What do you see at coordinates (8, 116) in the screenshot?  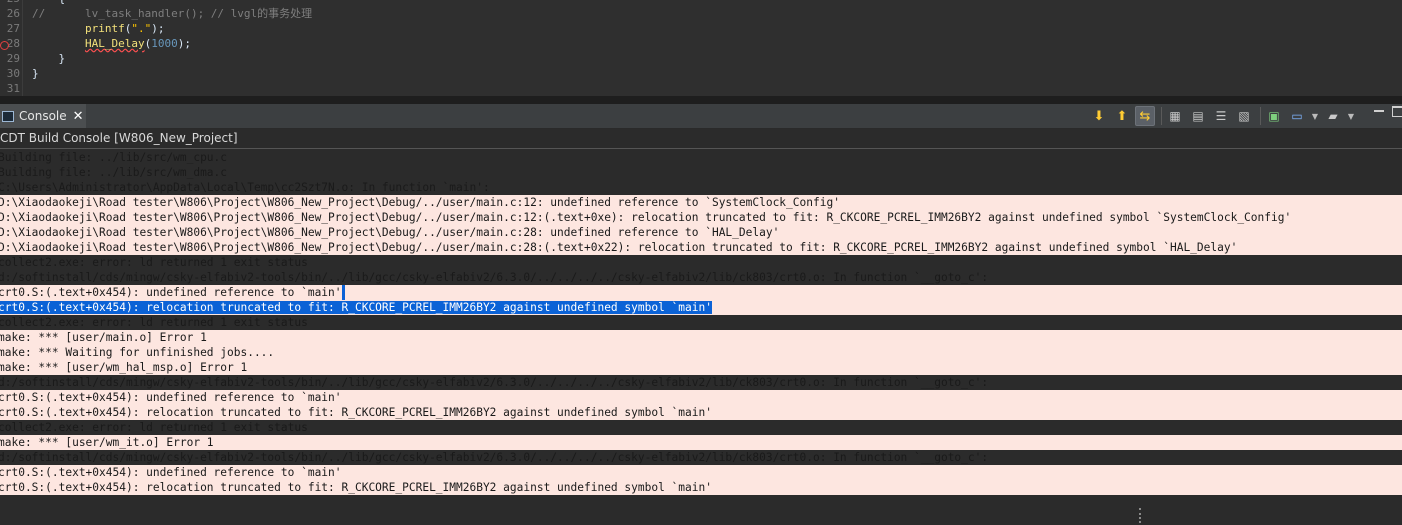 I see `console-icon` at bounding box center [8, 116].